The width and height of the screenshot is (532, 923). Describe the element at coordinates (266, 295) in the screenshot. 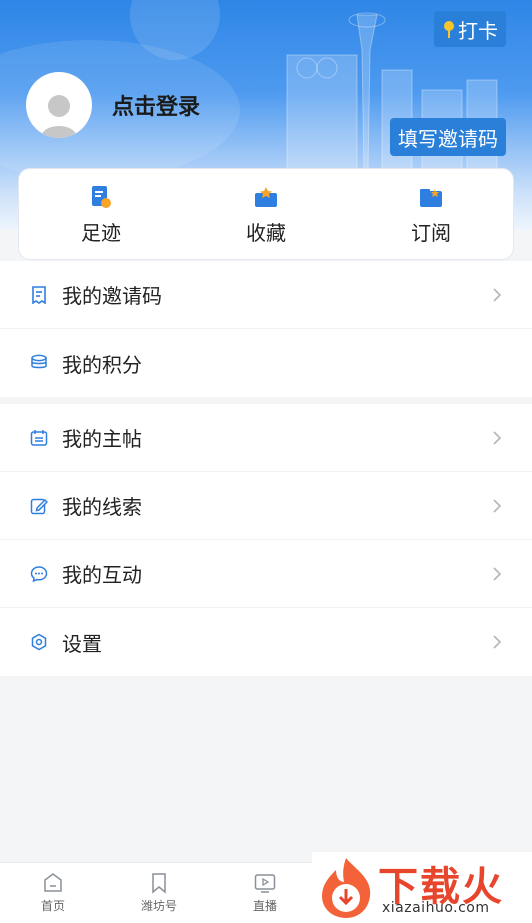

I see `menu-item-invite-code: 我的邀请码` at that location.